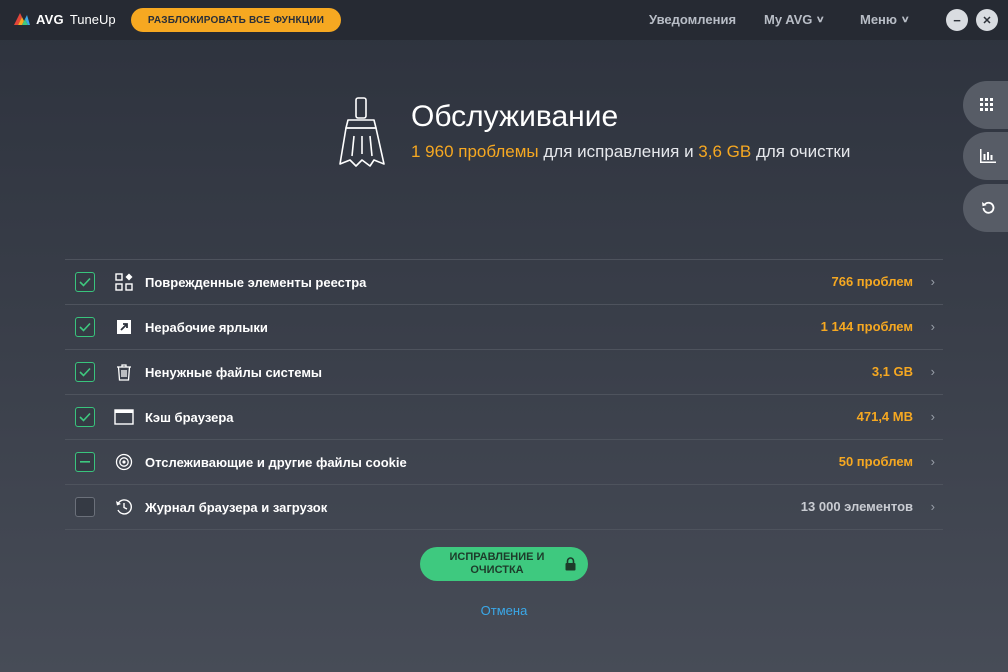  Describe the element at coordinates (618, 151) in the screenshot. I see `summary-mid-text: для исправления и` at that location.